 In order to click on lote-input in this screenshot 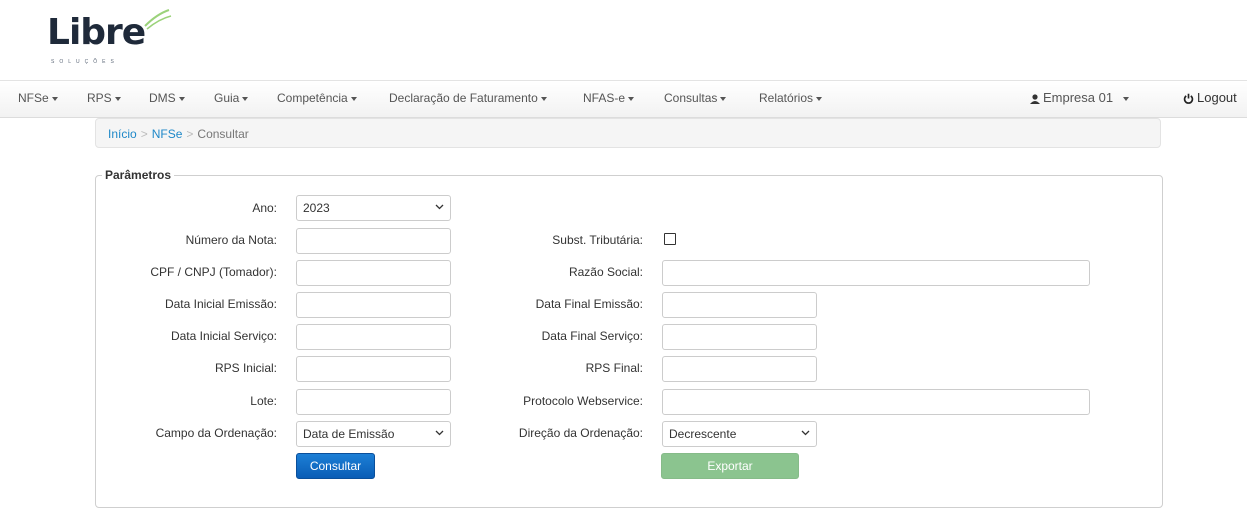, I will do `click(373, 402)`.